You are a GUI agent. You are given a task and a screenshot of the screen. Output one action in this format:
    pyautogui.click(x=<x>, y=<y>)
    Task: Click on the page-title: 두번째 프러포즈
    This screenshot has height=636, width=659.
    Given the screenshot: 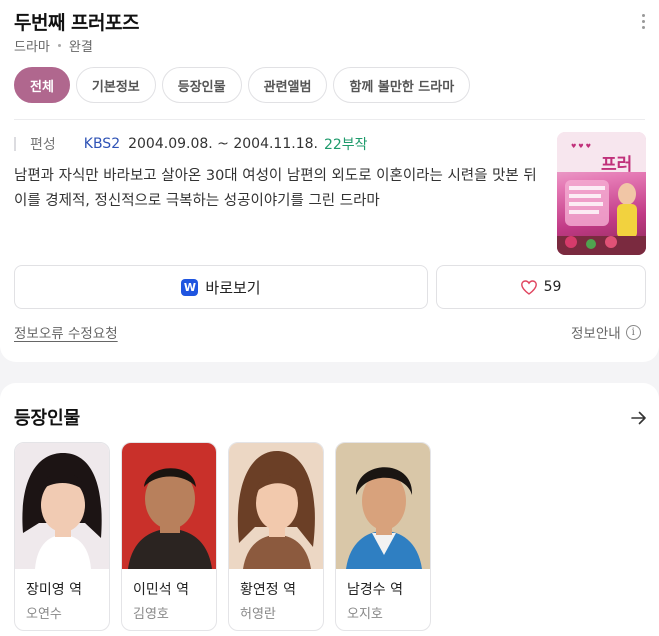 What is the action you would take?
    pyautogui.click(x=76, y=23)
    